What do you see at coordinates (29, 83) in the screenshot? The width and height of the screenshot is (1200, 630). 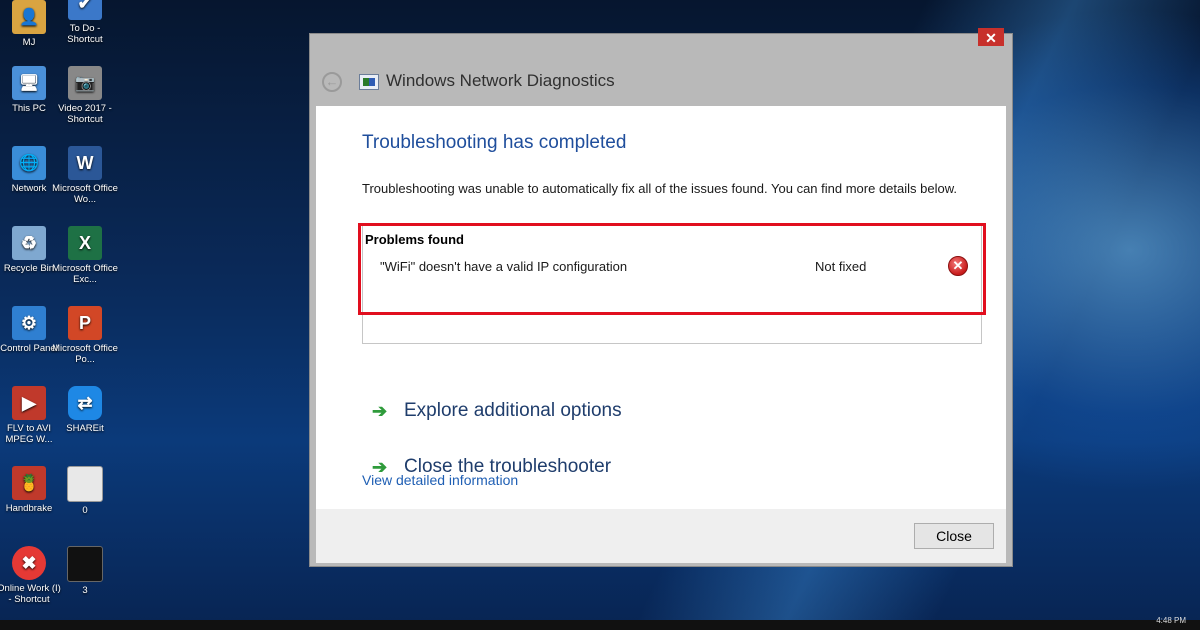 I see `computer-icon: 🖥` at bounding box center [29, 83].